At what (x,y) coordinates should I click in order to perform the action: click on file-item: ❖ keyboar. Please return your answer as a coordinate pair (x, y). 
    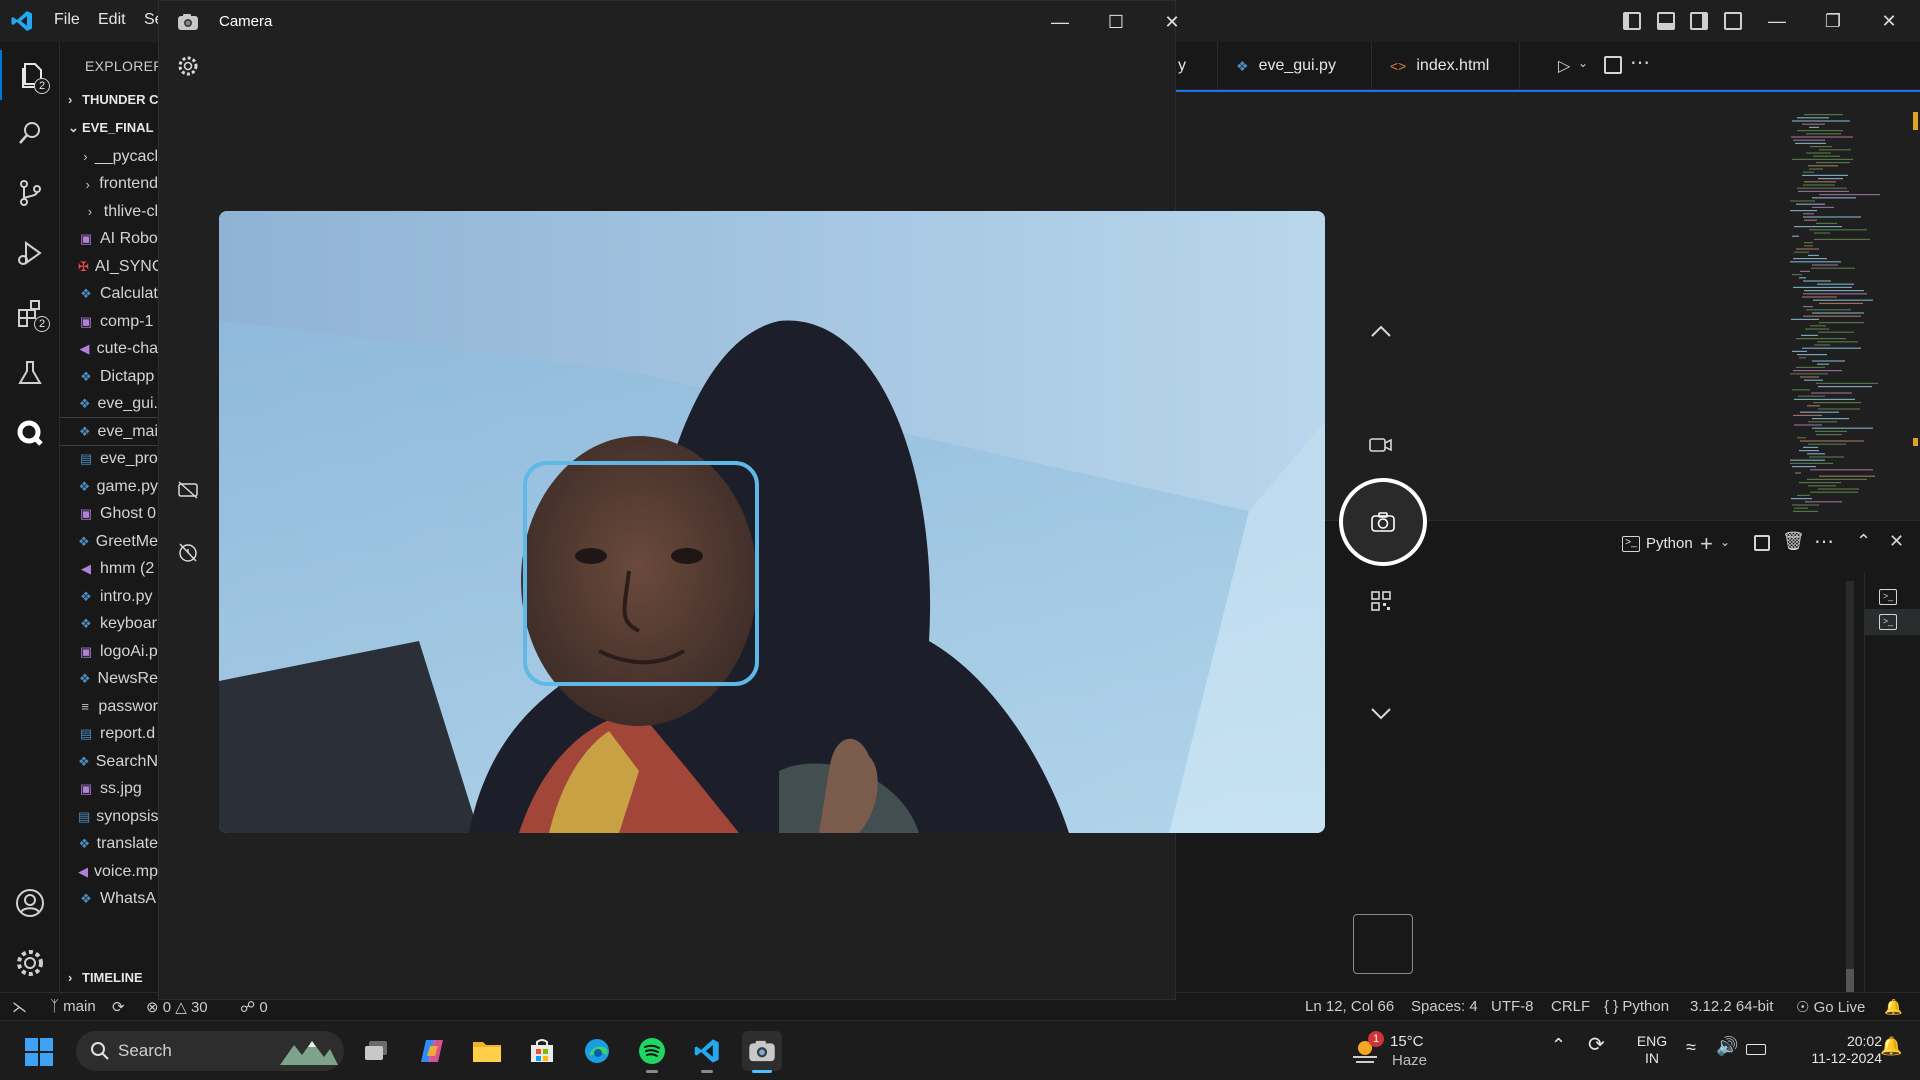
    Looking at the image, I should click on (109, 624).